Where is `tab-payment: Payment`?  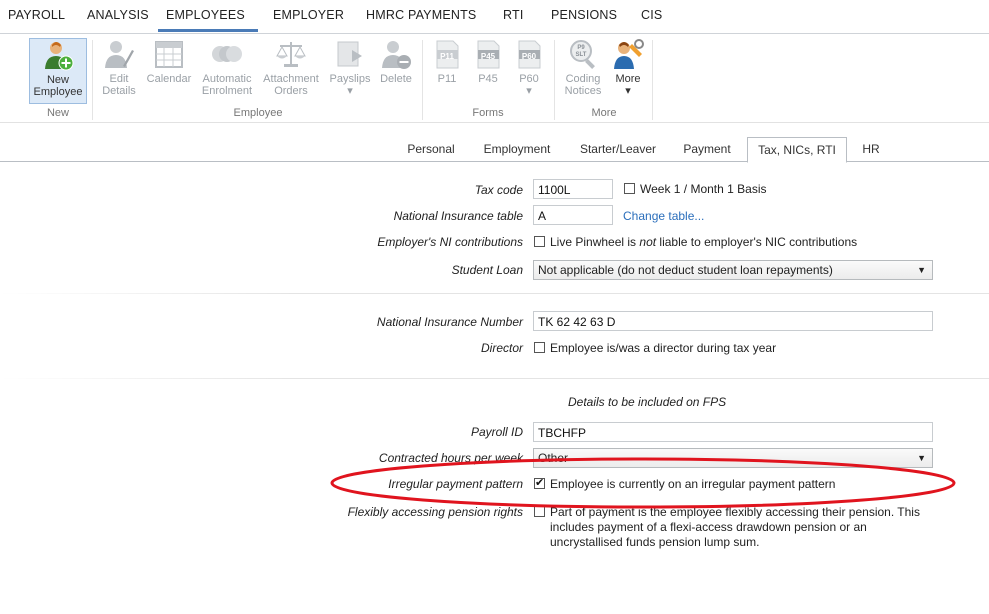
tab-payment: Payment is located at coordinates (707, 149).